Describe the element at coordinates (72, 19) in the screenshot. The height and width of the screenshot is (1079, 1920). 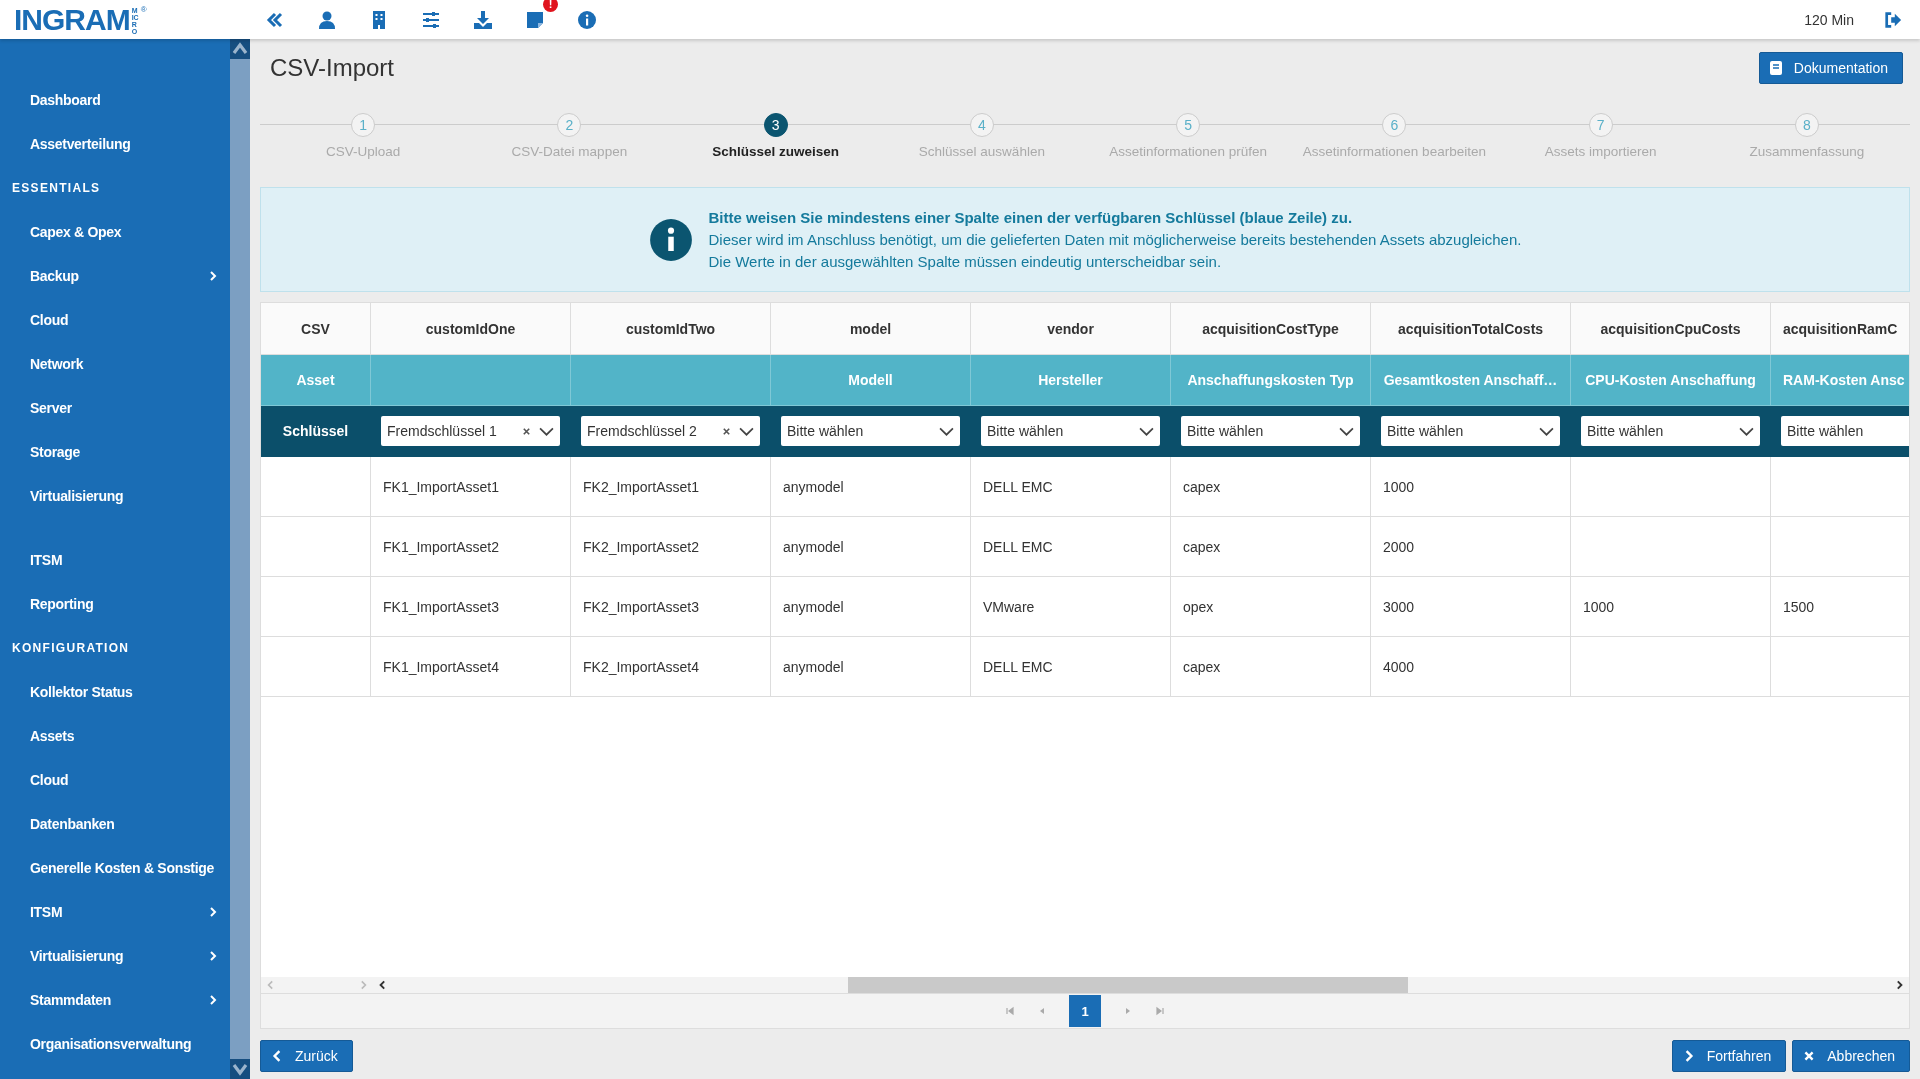
I see `logo-text: INGRAM` at that location.